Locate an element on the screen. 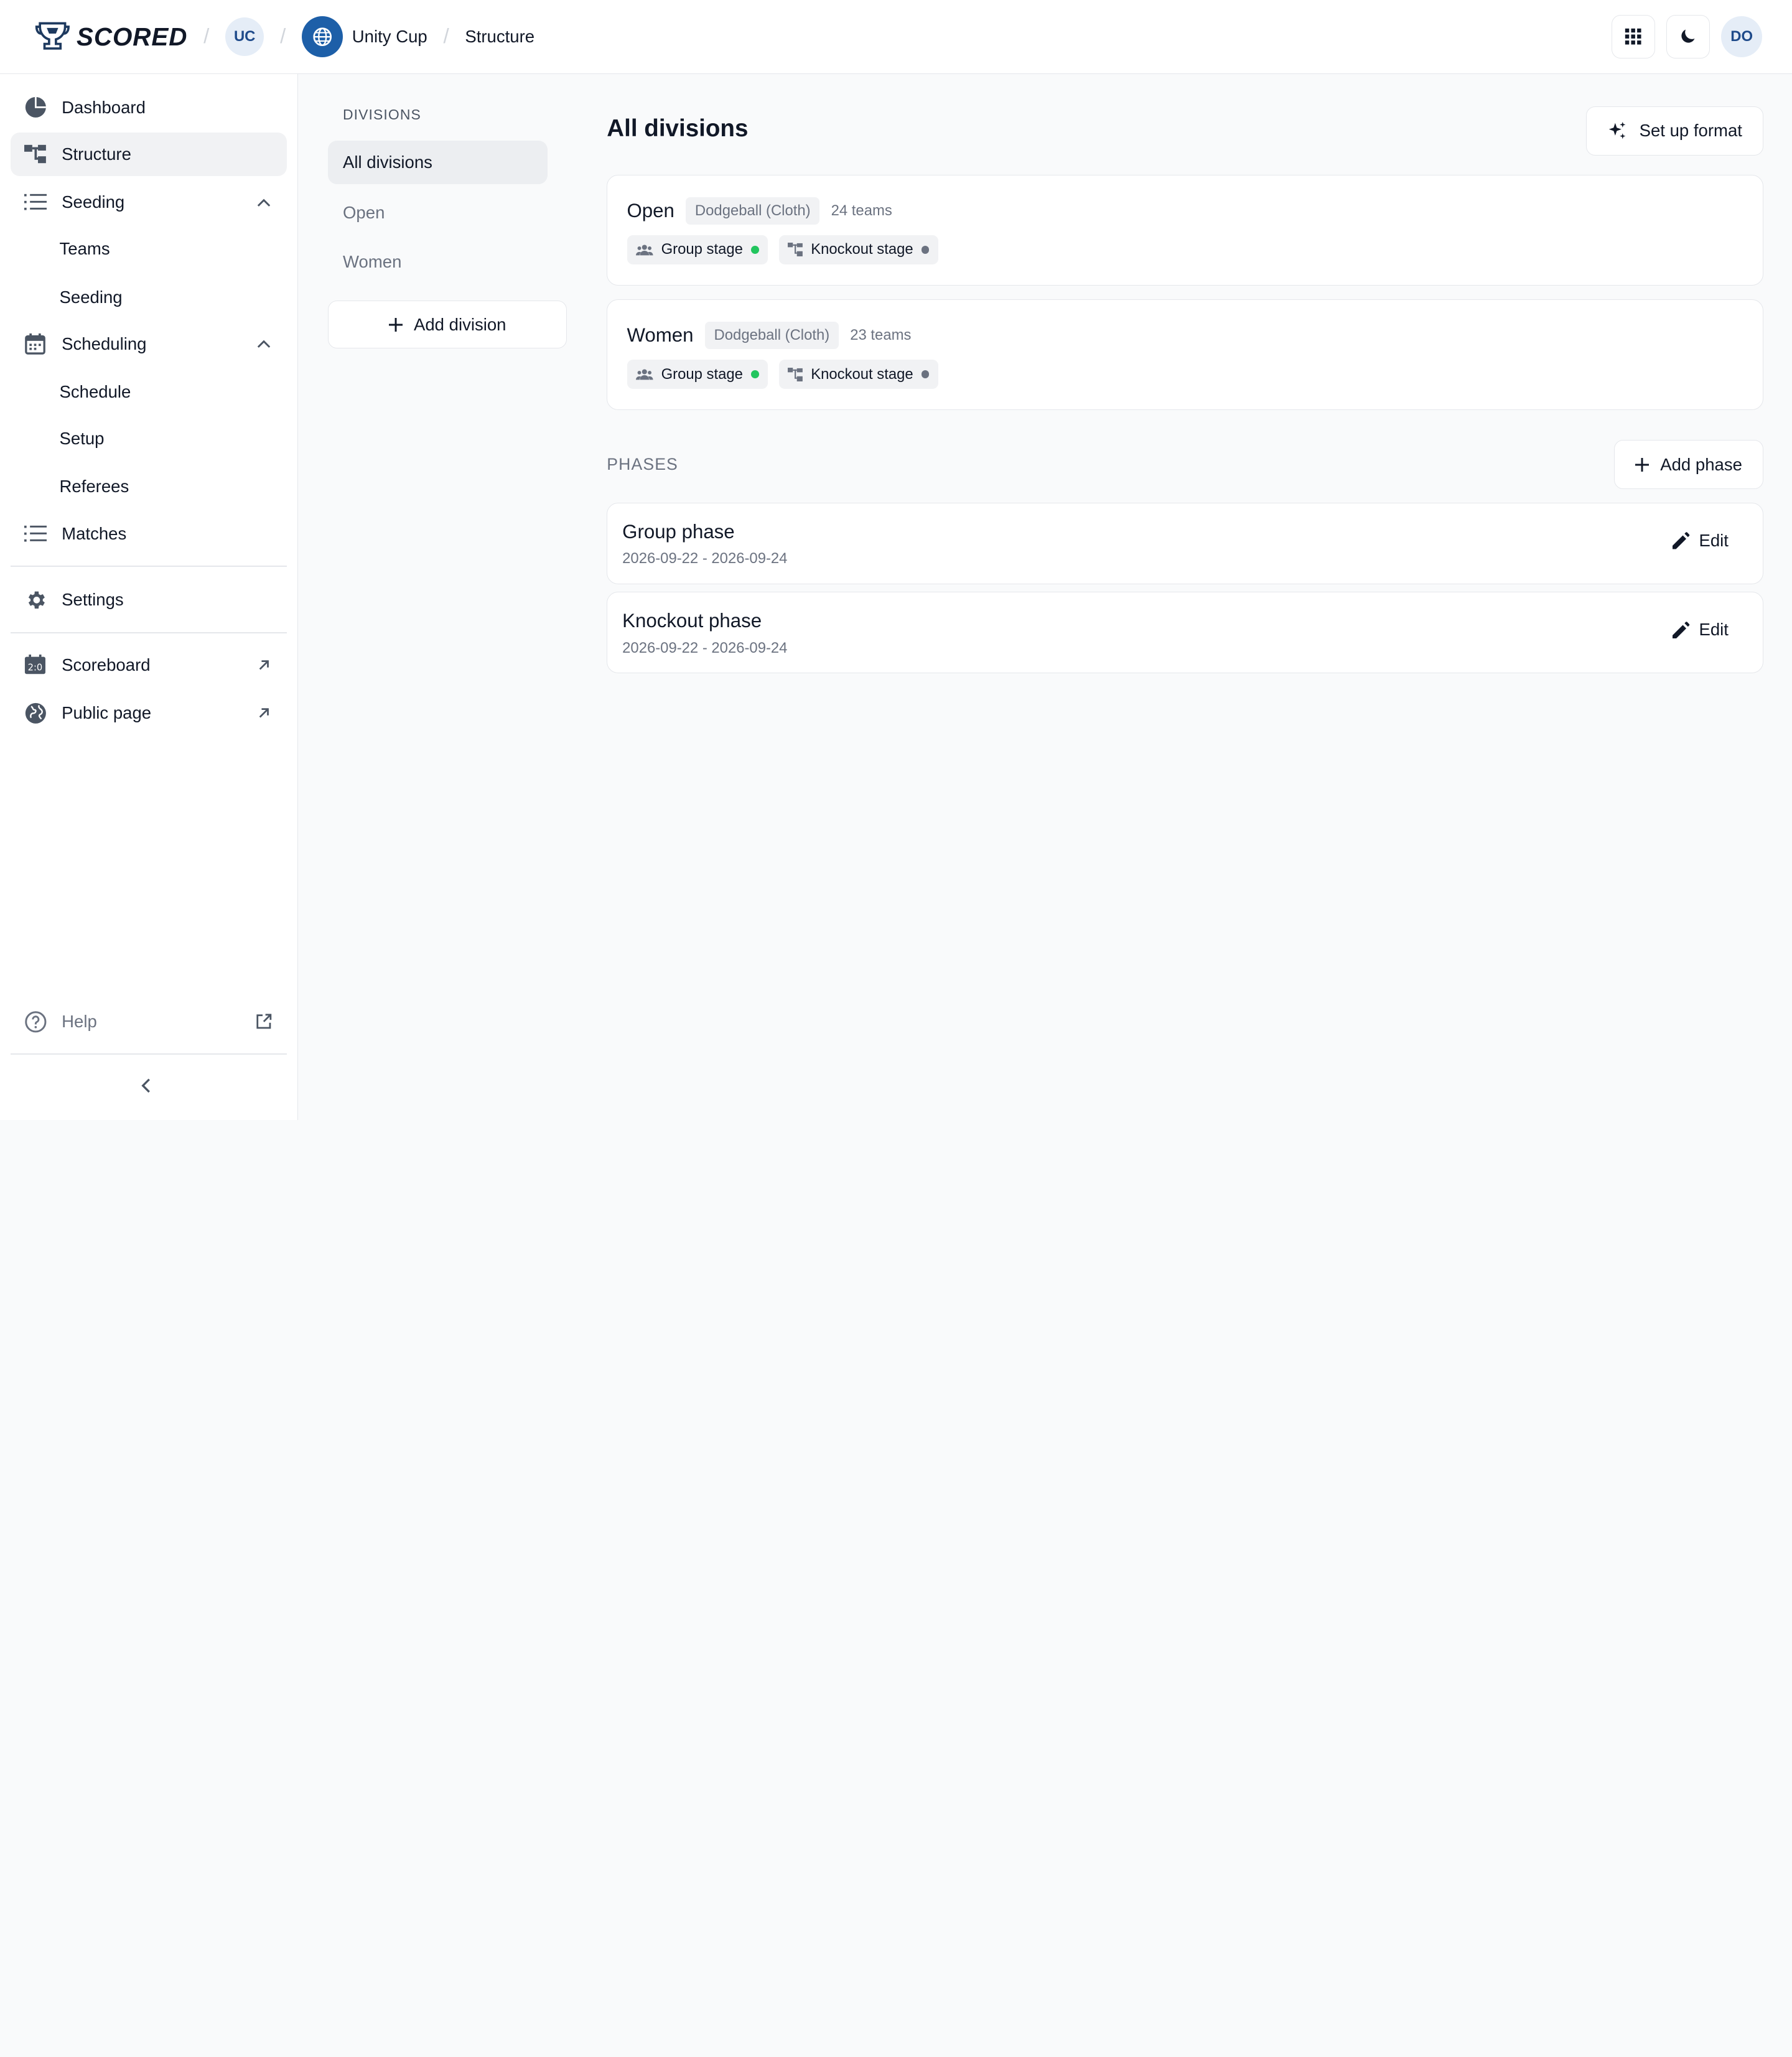 This screenshot has height=2057, width=1792. add-phase-button: Add phase is located at coordinates (1688, 465).